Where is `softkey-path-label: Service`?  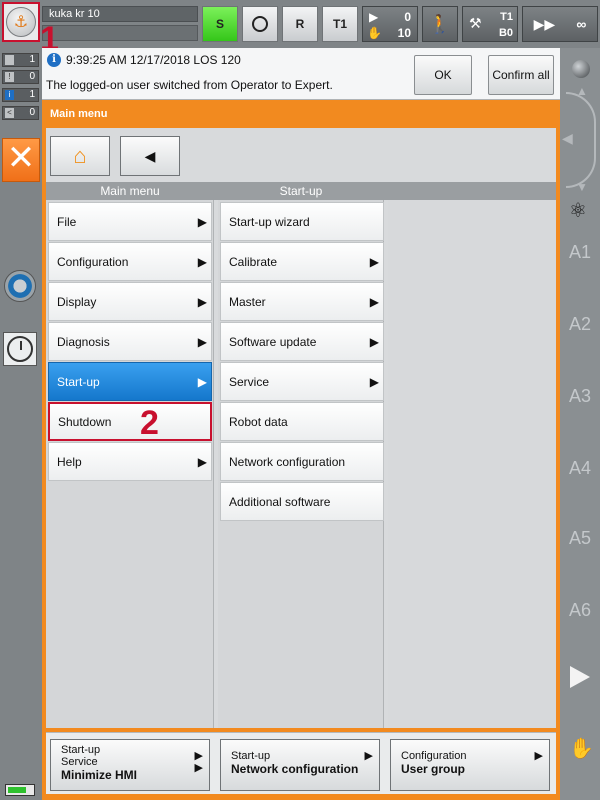
softkey-path-label: Service is located at coordinates (79, 762).